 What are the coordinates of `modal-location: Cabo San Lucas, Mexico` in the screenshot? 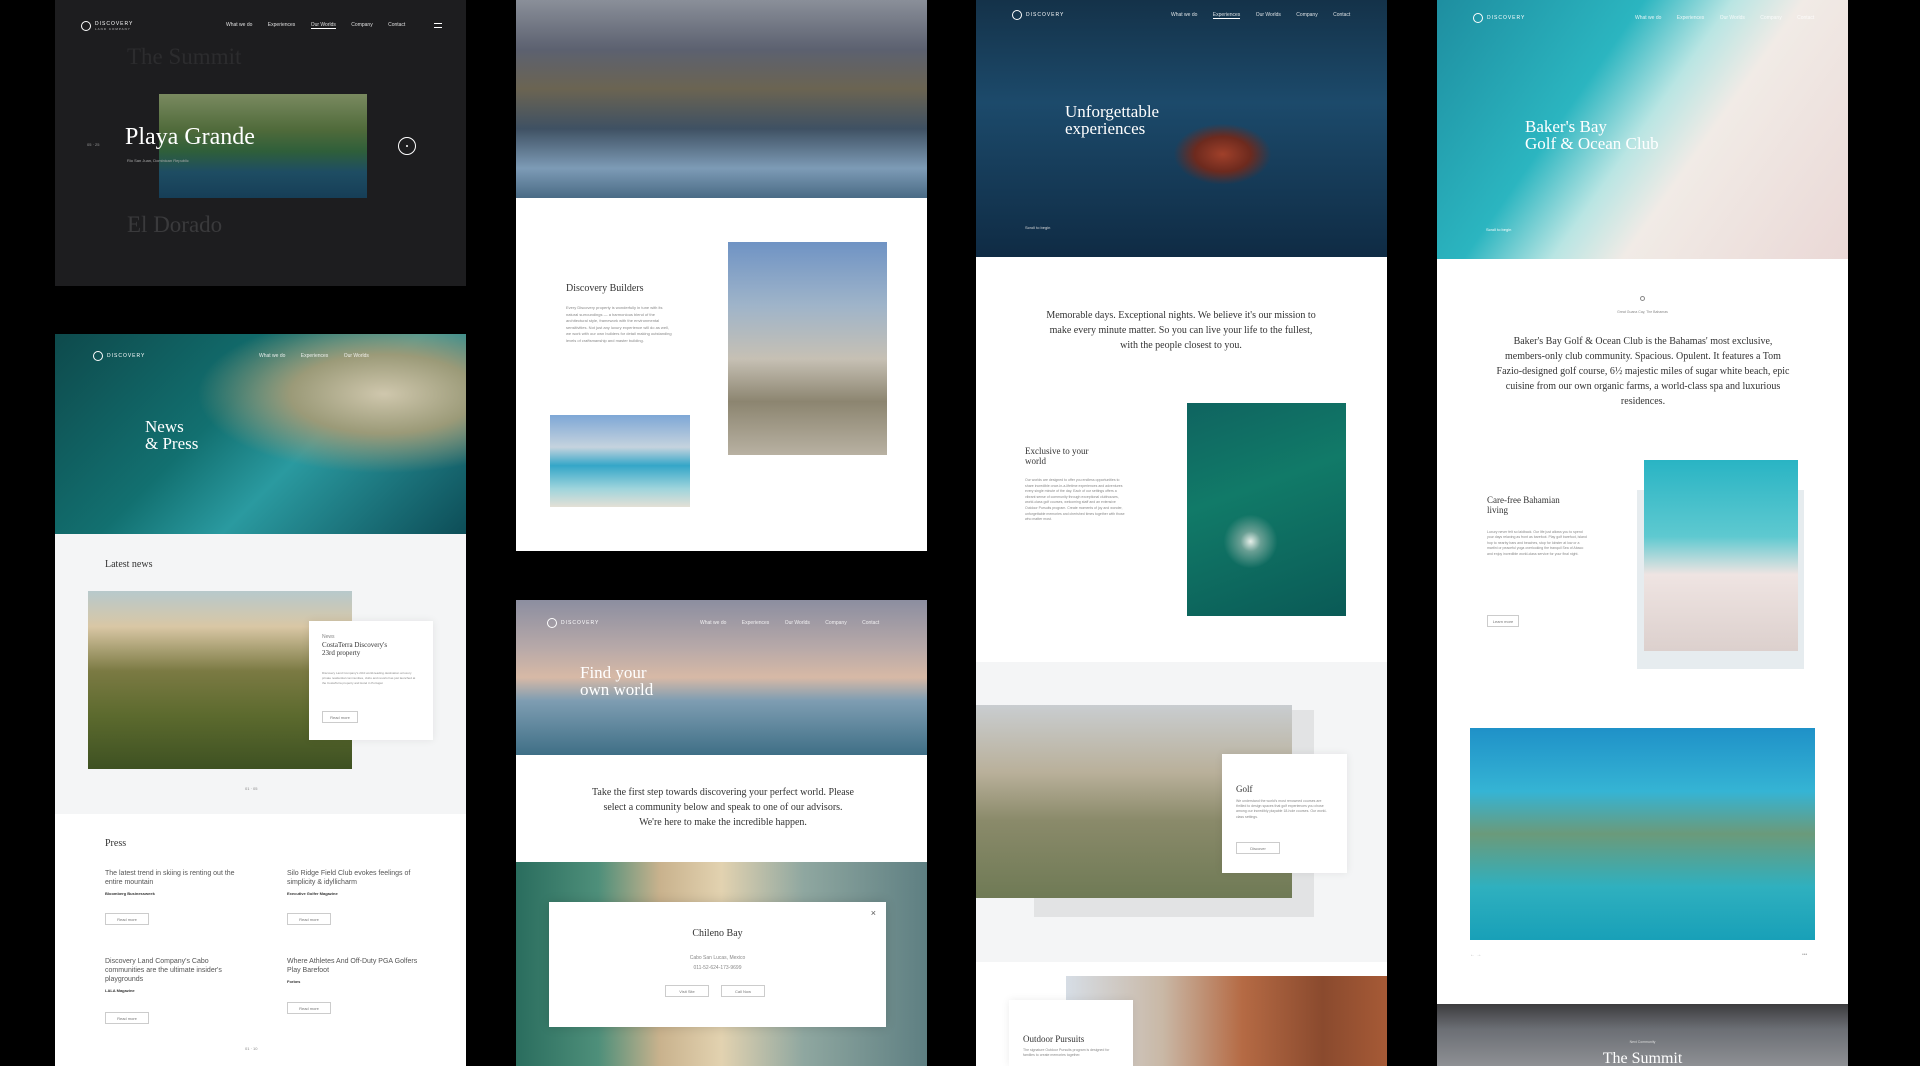 It's located at (717, 958).